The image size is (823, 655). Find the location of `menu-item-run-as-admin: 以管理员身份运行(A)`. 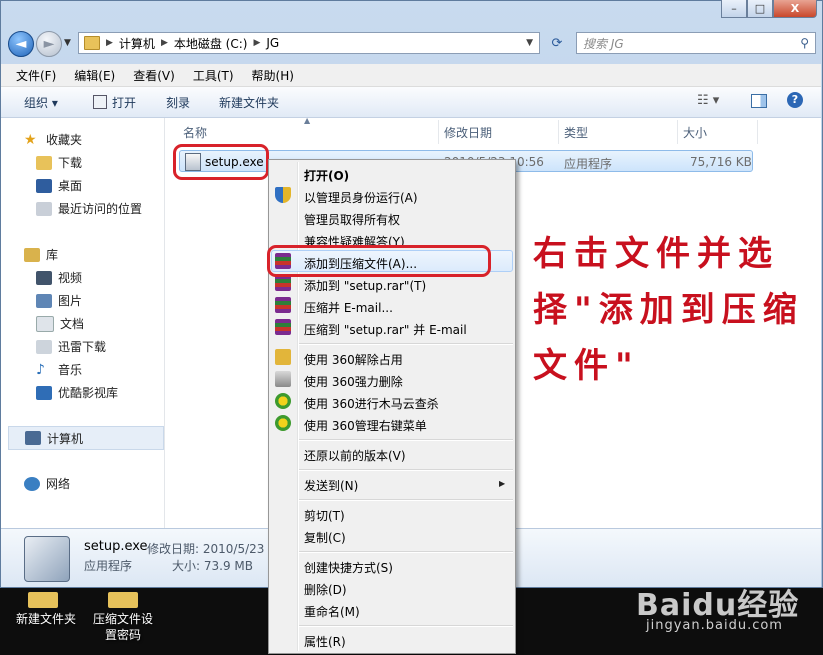

menu-item-run-as-admin: 以管理员身份运行(A) is located at coordinates (361, 197).